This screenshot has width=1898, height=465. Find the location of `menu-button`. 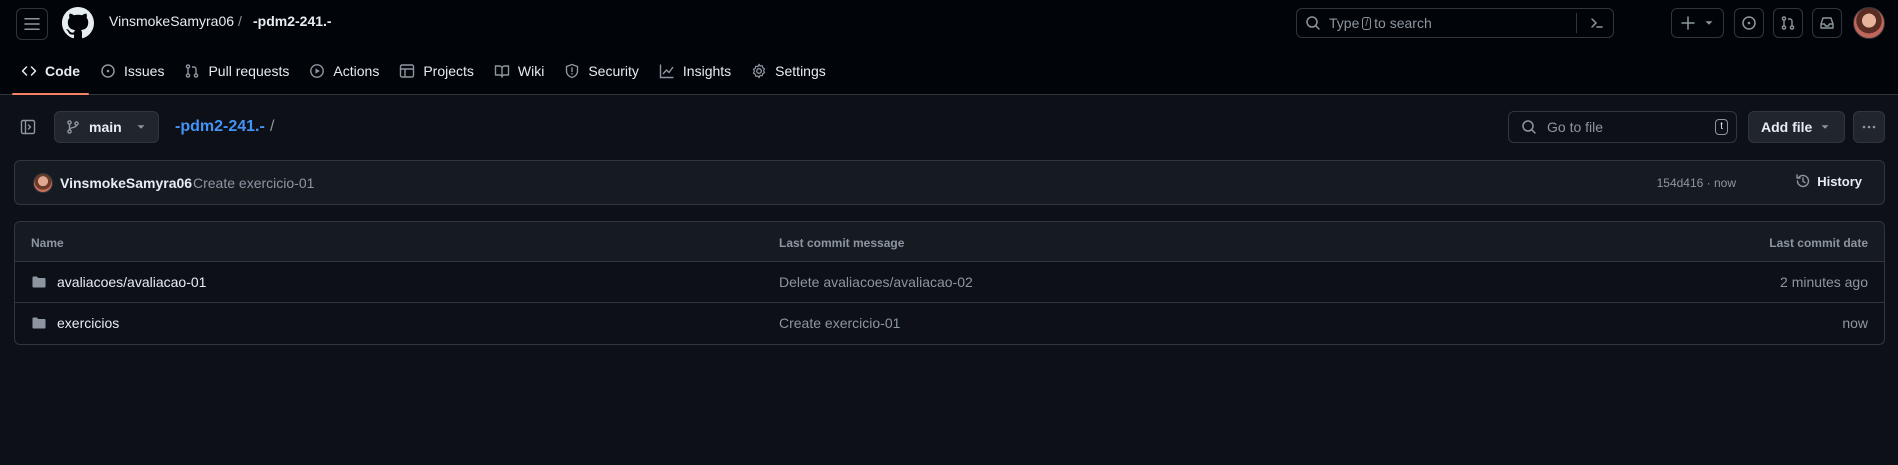

menu-button is located at coordinates (32, 24).